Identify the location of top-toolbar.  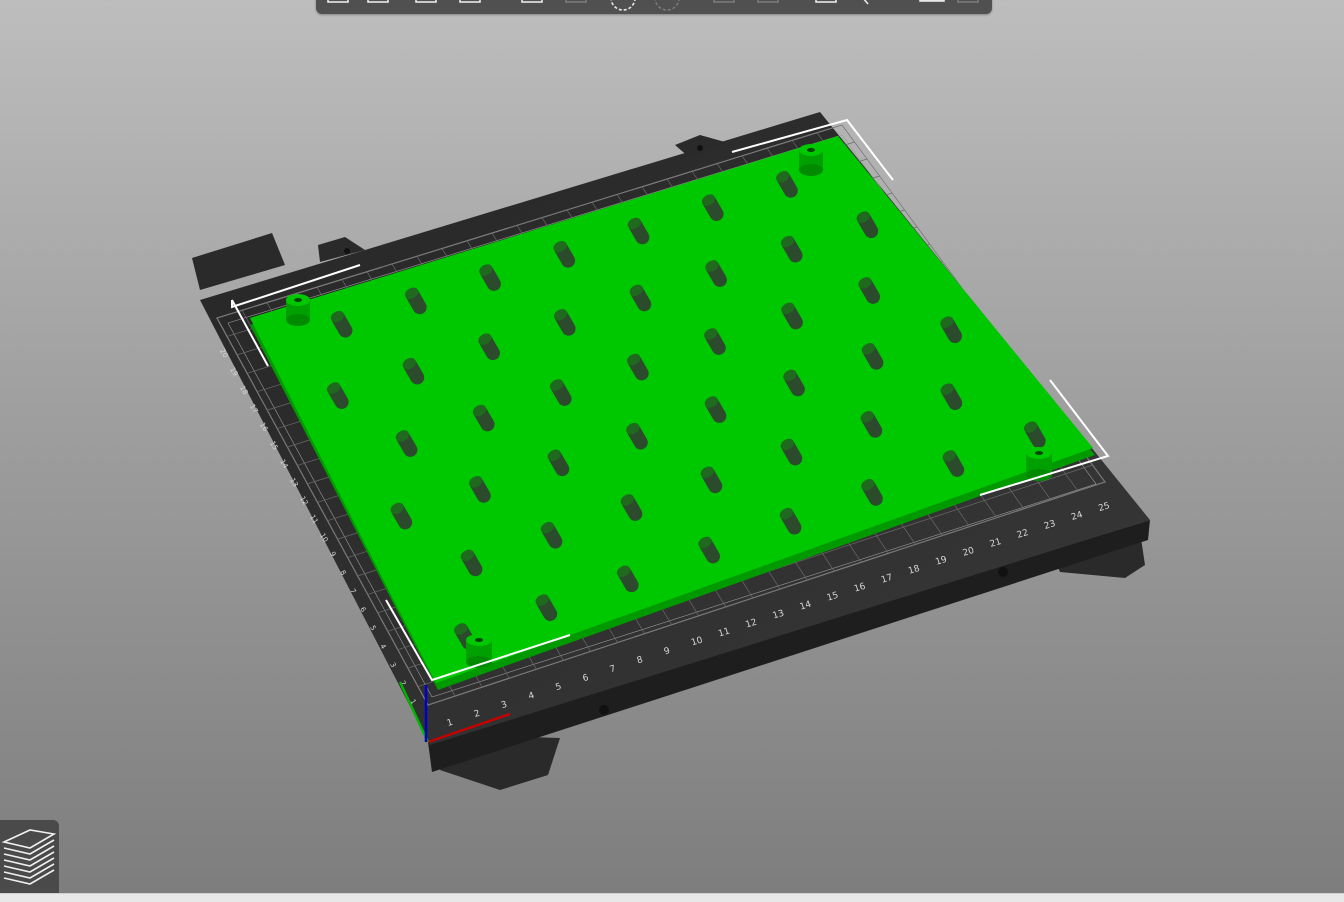
(654, 7).